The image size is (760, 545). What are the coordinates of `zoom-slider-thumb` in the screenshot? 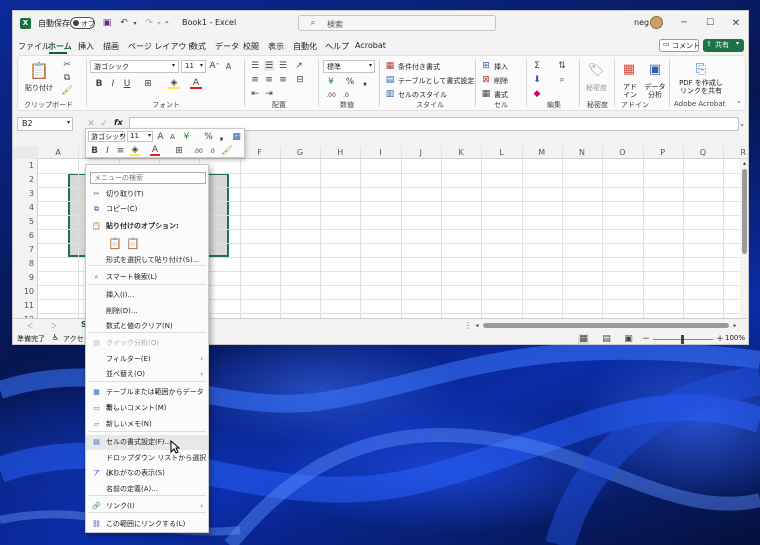 It's located at (682, 339).